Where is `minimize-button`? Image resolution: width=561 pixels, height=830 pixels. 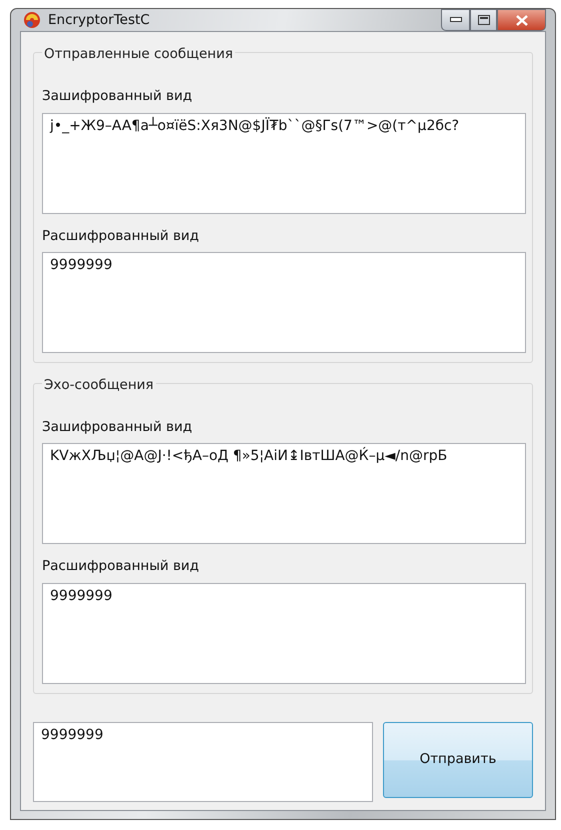
minimize-button is located at coordinates (455, 20).